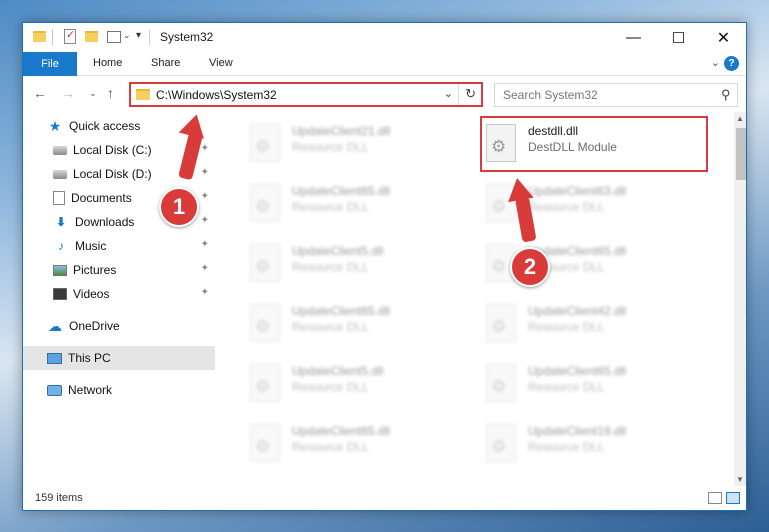  What do you see at coordinates (590, 442) in the screenshot?
I see `file-tile: UpdateClient19.dll Resource DLL` at bounding box center [590, 442].